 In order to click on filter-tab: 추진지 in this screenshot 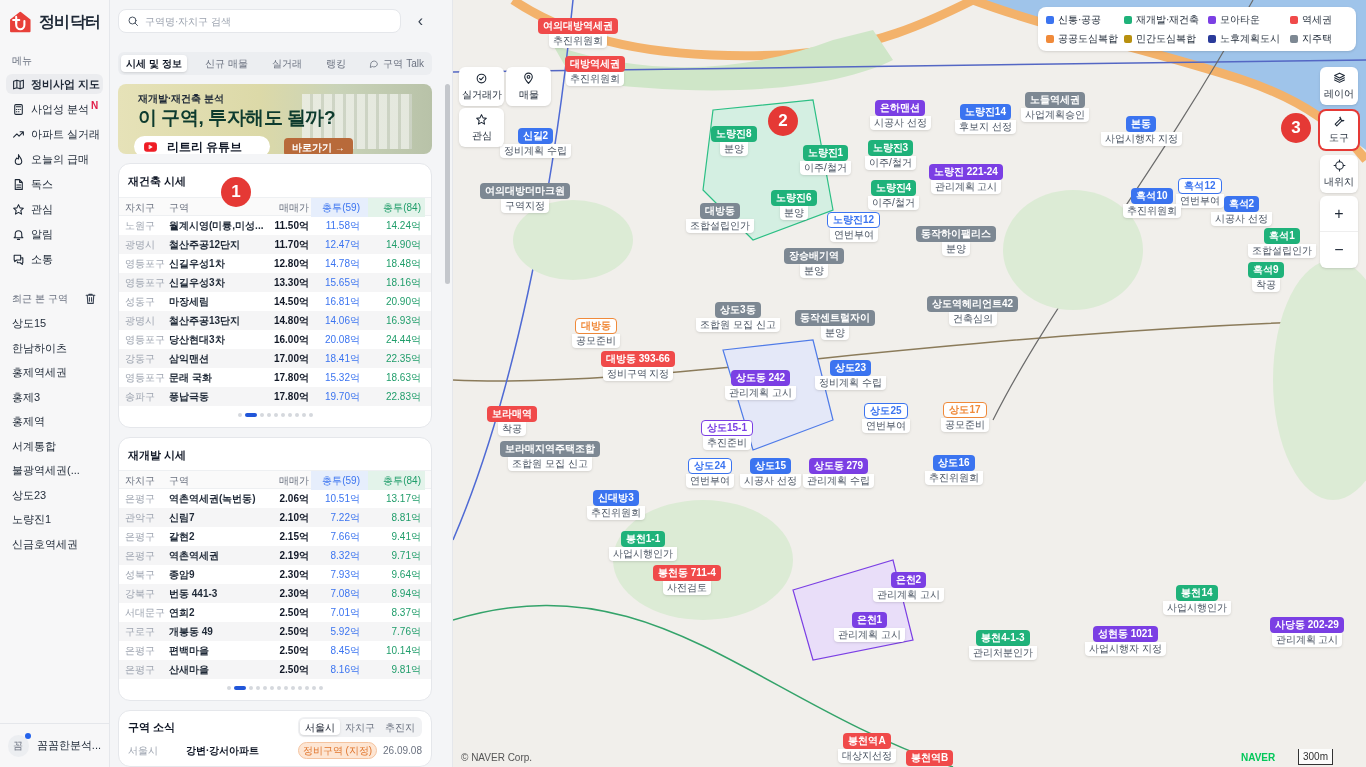, I will do `click(400, 727)`.